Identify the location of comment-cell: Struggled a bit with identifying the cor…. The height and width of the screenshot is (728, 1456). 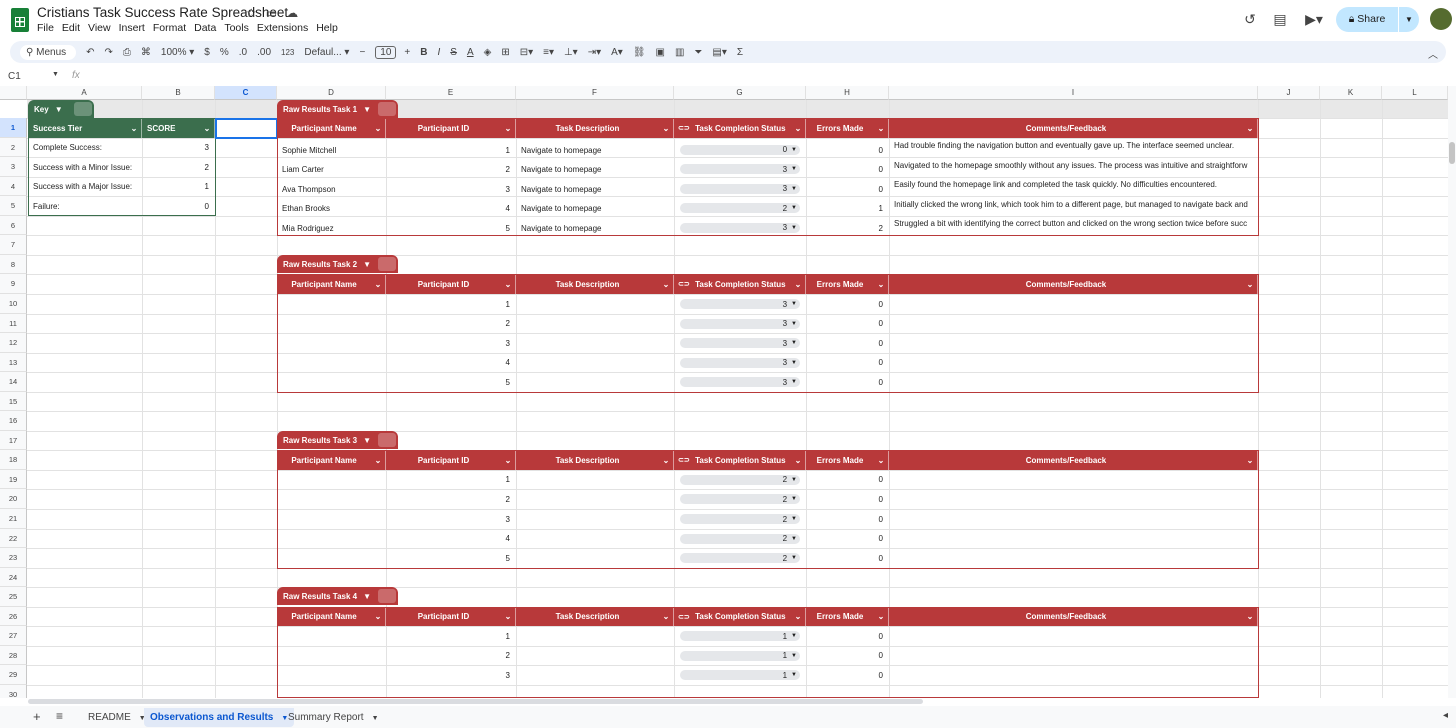
(1073, 225).